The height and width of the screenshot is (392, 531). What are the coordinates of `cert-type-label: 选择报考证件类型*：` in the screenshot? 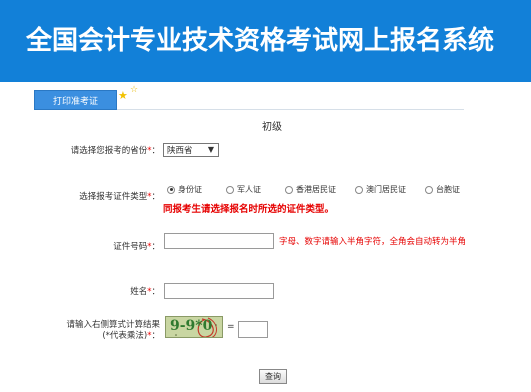 It's located at (119, 197).